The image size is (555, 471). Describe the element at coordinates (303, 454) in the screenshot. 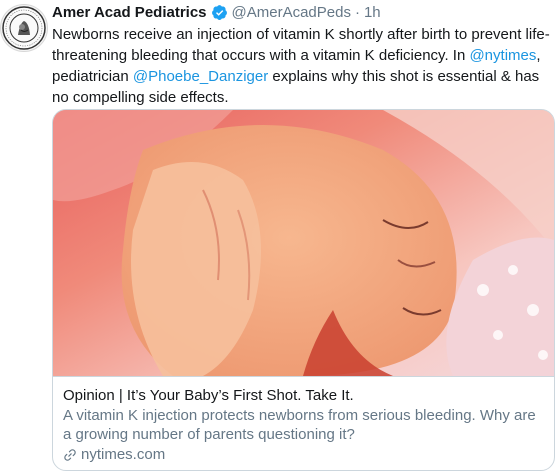

I see `card-domain: nytimes.com` at that location.